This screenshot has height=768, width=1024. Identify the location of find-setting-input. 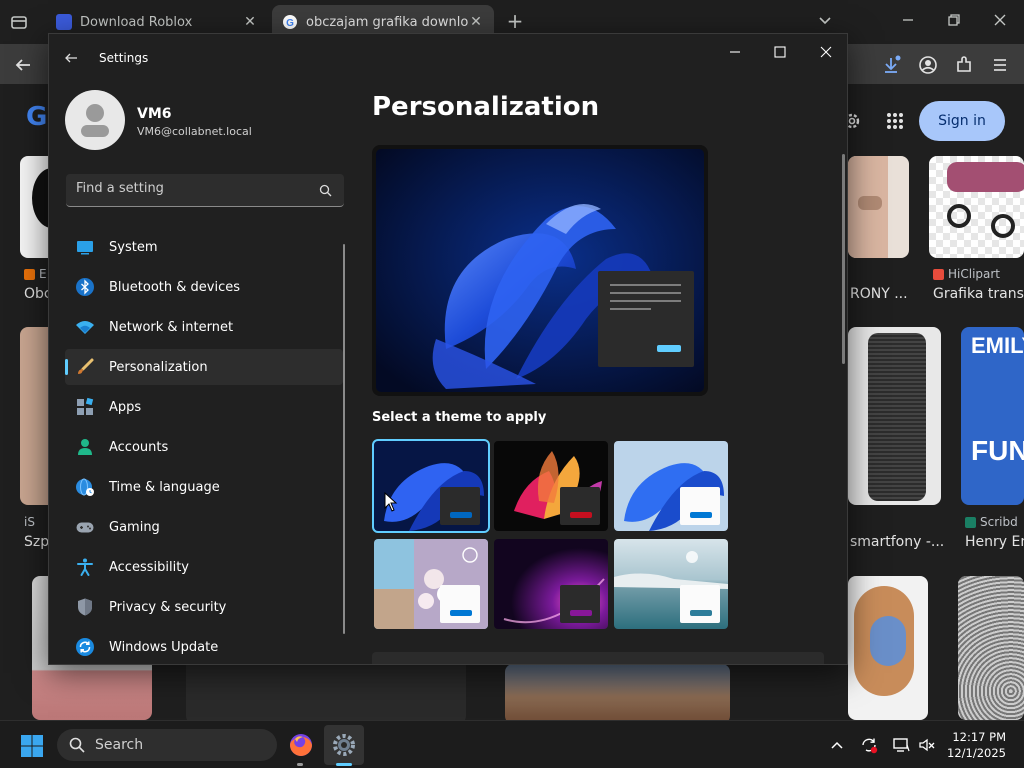
(191, 188).